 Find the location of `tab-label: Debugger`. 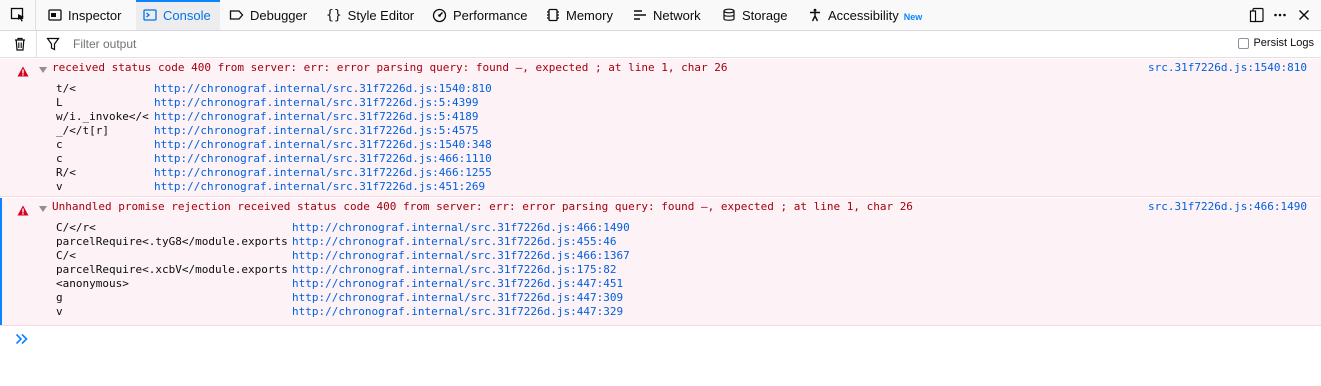

tab-label: Debugger is located at coordinates (279, 15).